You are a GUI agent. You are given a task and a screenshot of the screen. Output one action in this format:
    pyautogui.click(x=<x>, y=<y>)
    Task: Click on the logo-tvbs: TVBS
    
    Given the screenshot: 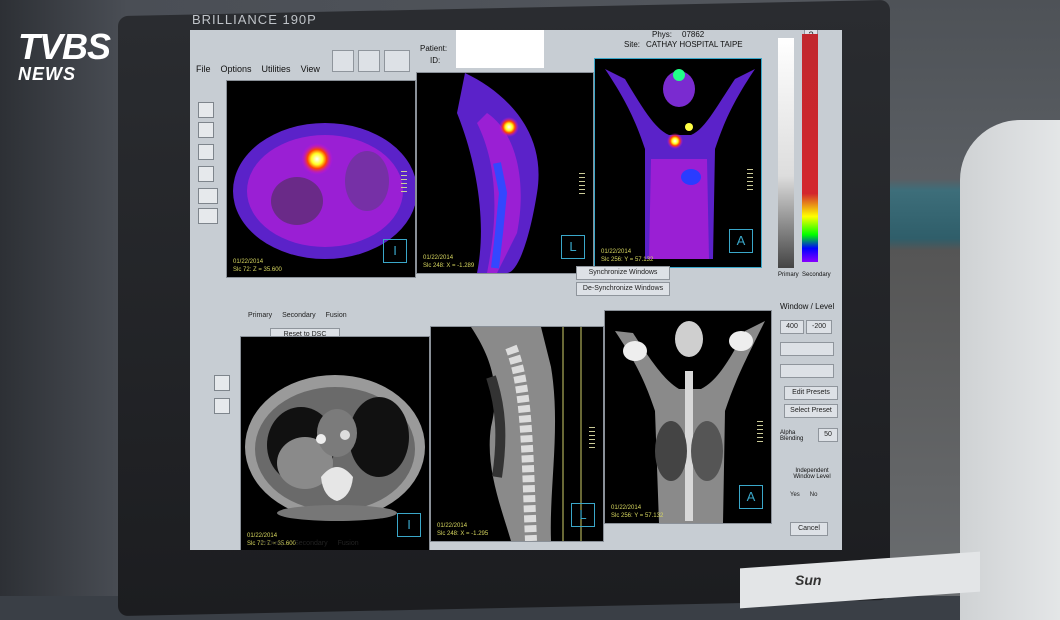 What is the action you would take?
    pyautogui.click(x=64, y=46)
    